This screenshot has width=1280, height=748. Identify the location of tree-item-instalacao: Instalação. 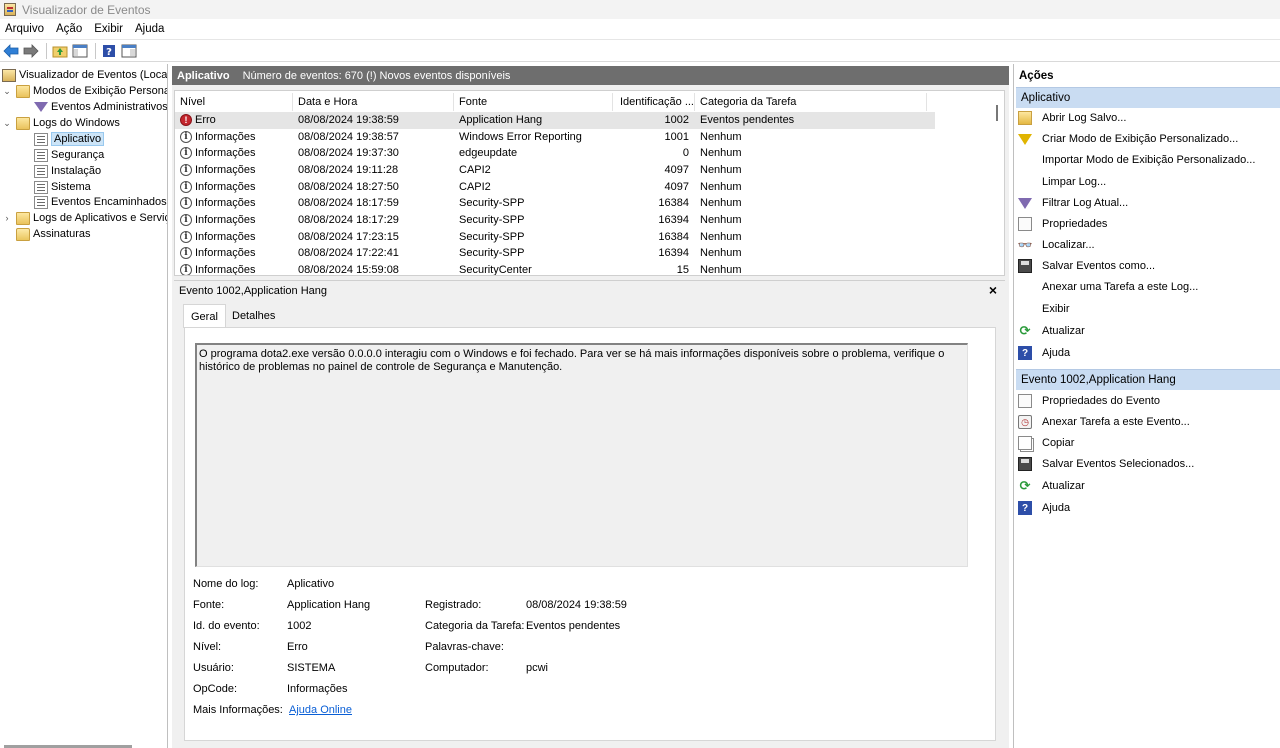
(67, 171).